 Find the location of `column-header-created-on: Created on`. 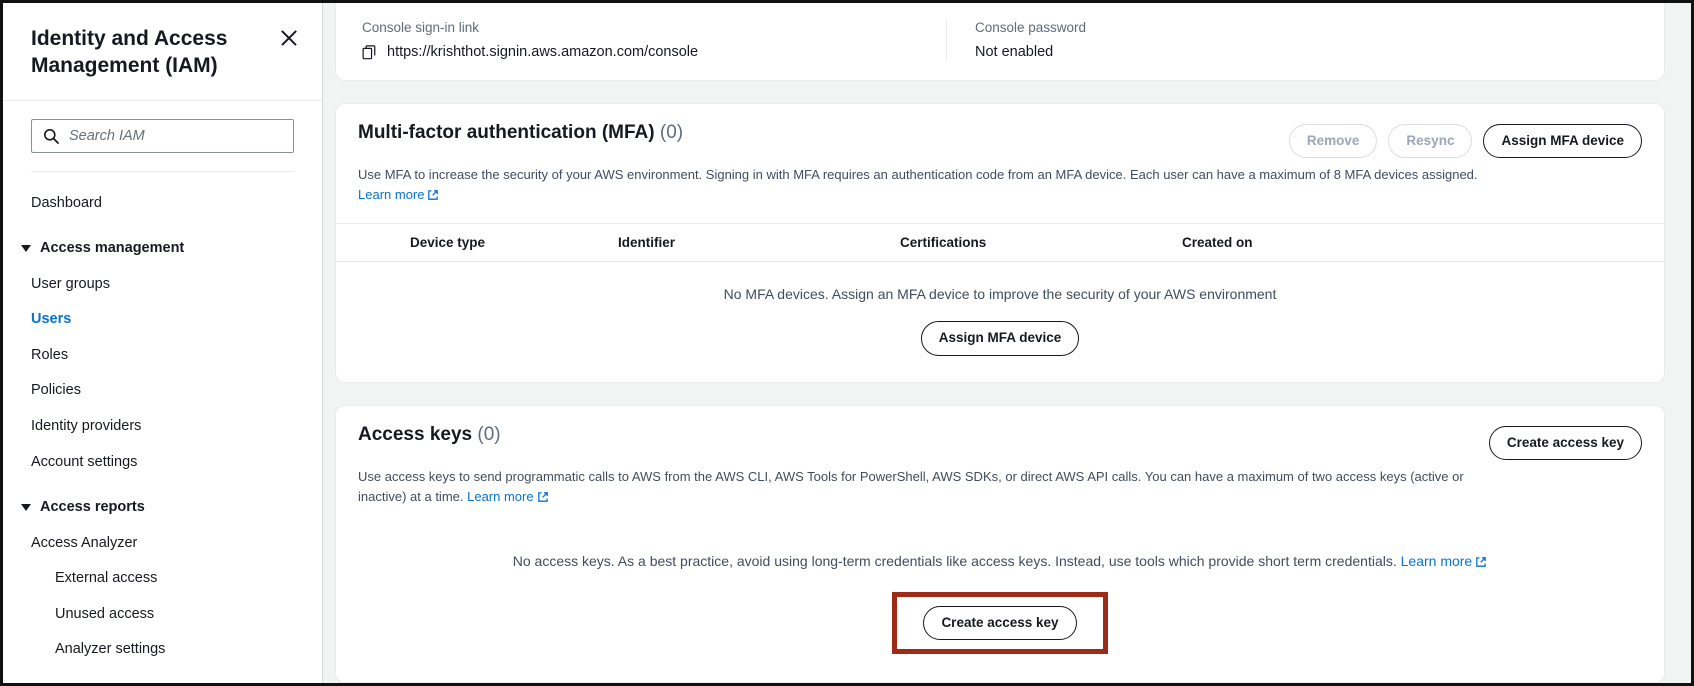

column-header-created-on: Created on is located at coordinates (1217, 243).